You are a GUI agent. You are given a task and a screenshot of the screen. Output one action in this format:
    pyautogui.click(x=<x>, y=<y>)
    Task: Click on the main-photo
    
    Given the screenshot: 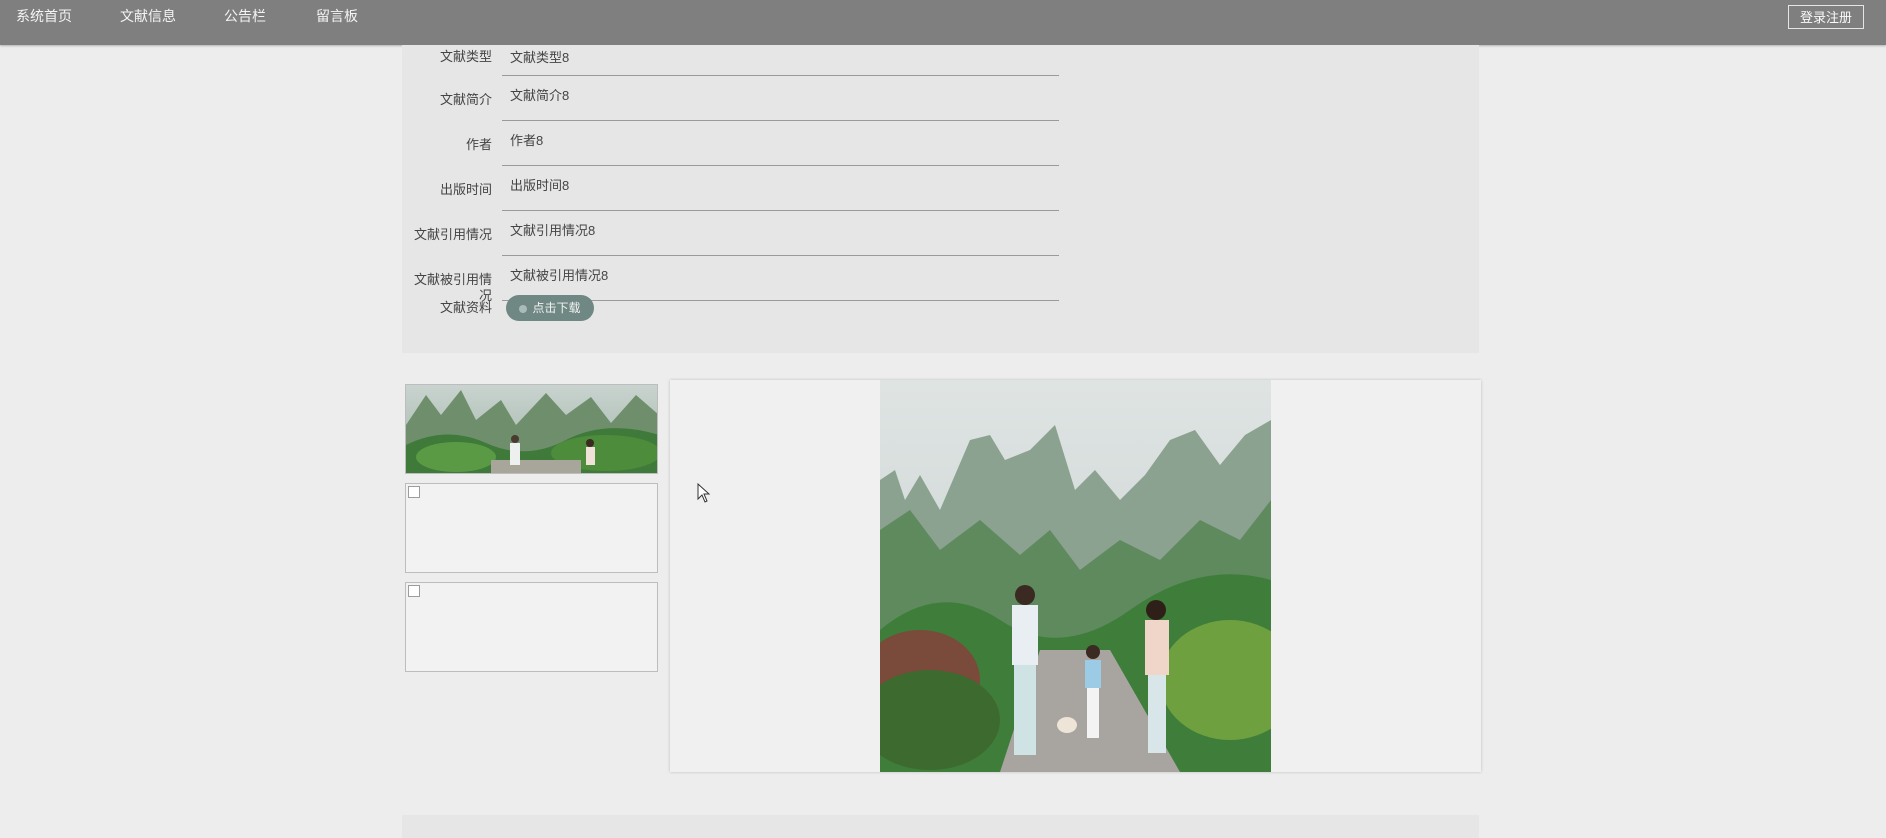 What is the action you would take?
    pyautogui.click(x=1075, y=576)
    